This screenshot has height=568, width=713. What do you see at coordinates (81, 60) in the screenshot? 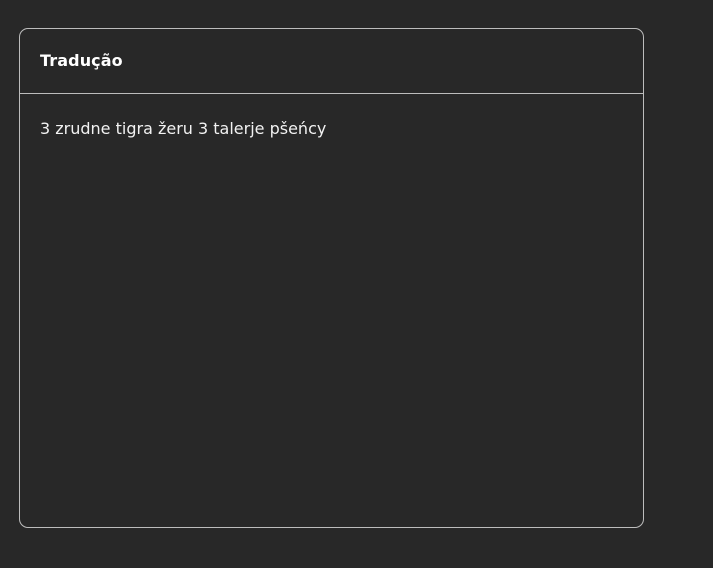
I see `panel-title: Tradução` at bounding box center [81, 60].